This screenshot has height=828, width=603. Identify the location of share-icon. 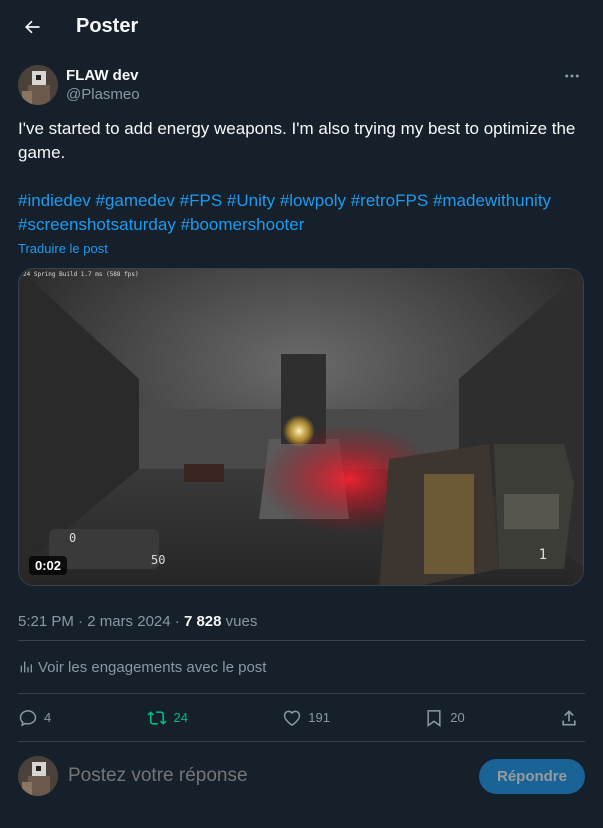
(569, 717).